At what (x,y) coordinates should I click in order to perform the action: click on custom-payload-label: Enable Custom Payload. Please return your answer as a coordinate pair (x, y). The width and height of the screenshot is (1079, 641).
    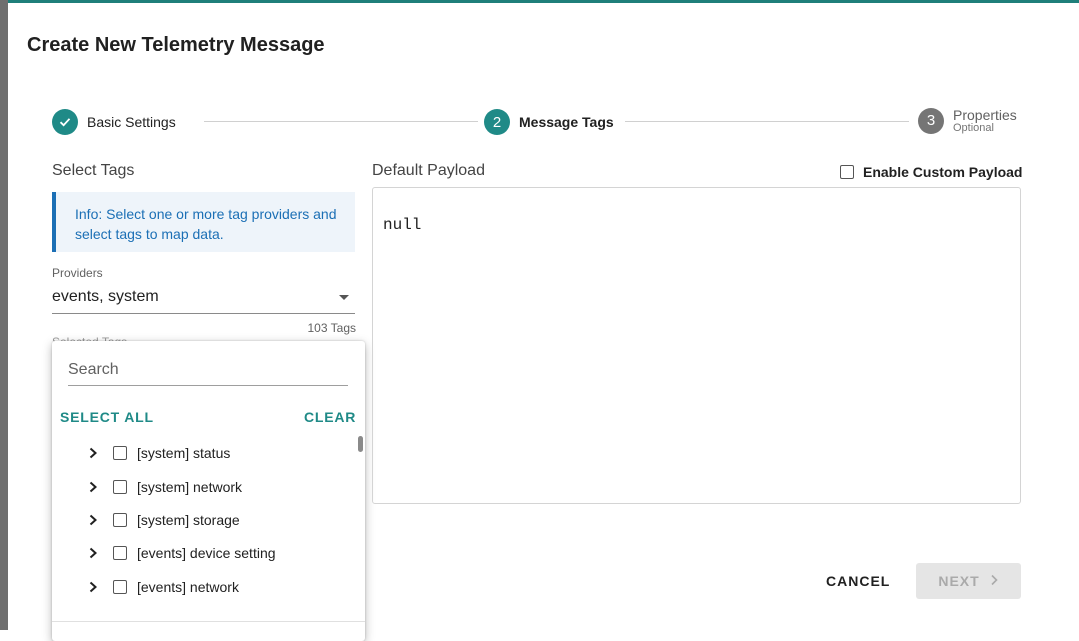
    Looking at the image, I should click on (943, 172).